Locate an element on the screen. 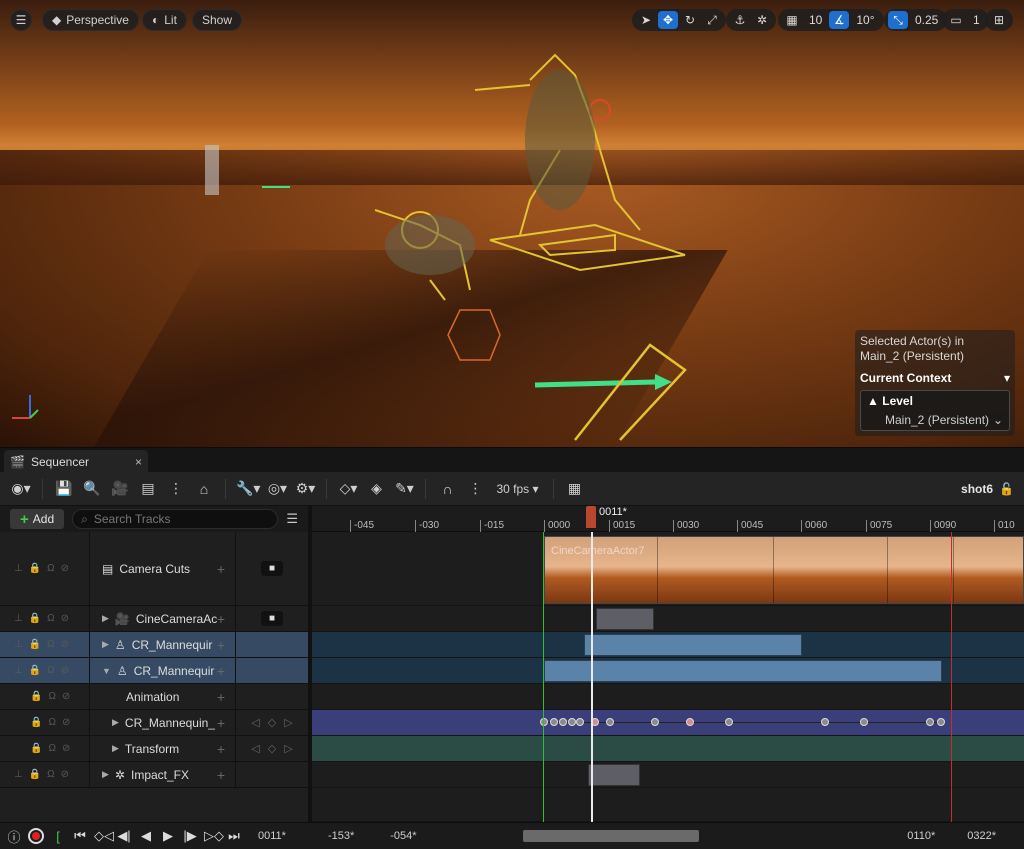 The height and width of the screenshot is (849, 1024). current-frame: 0011* is located at coordinates (272, 836).